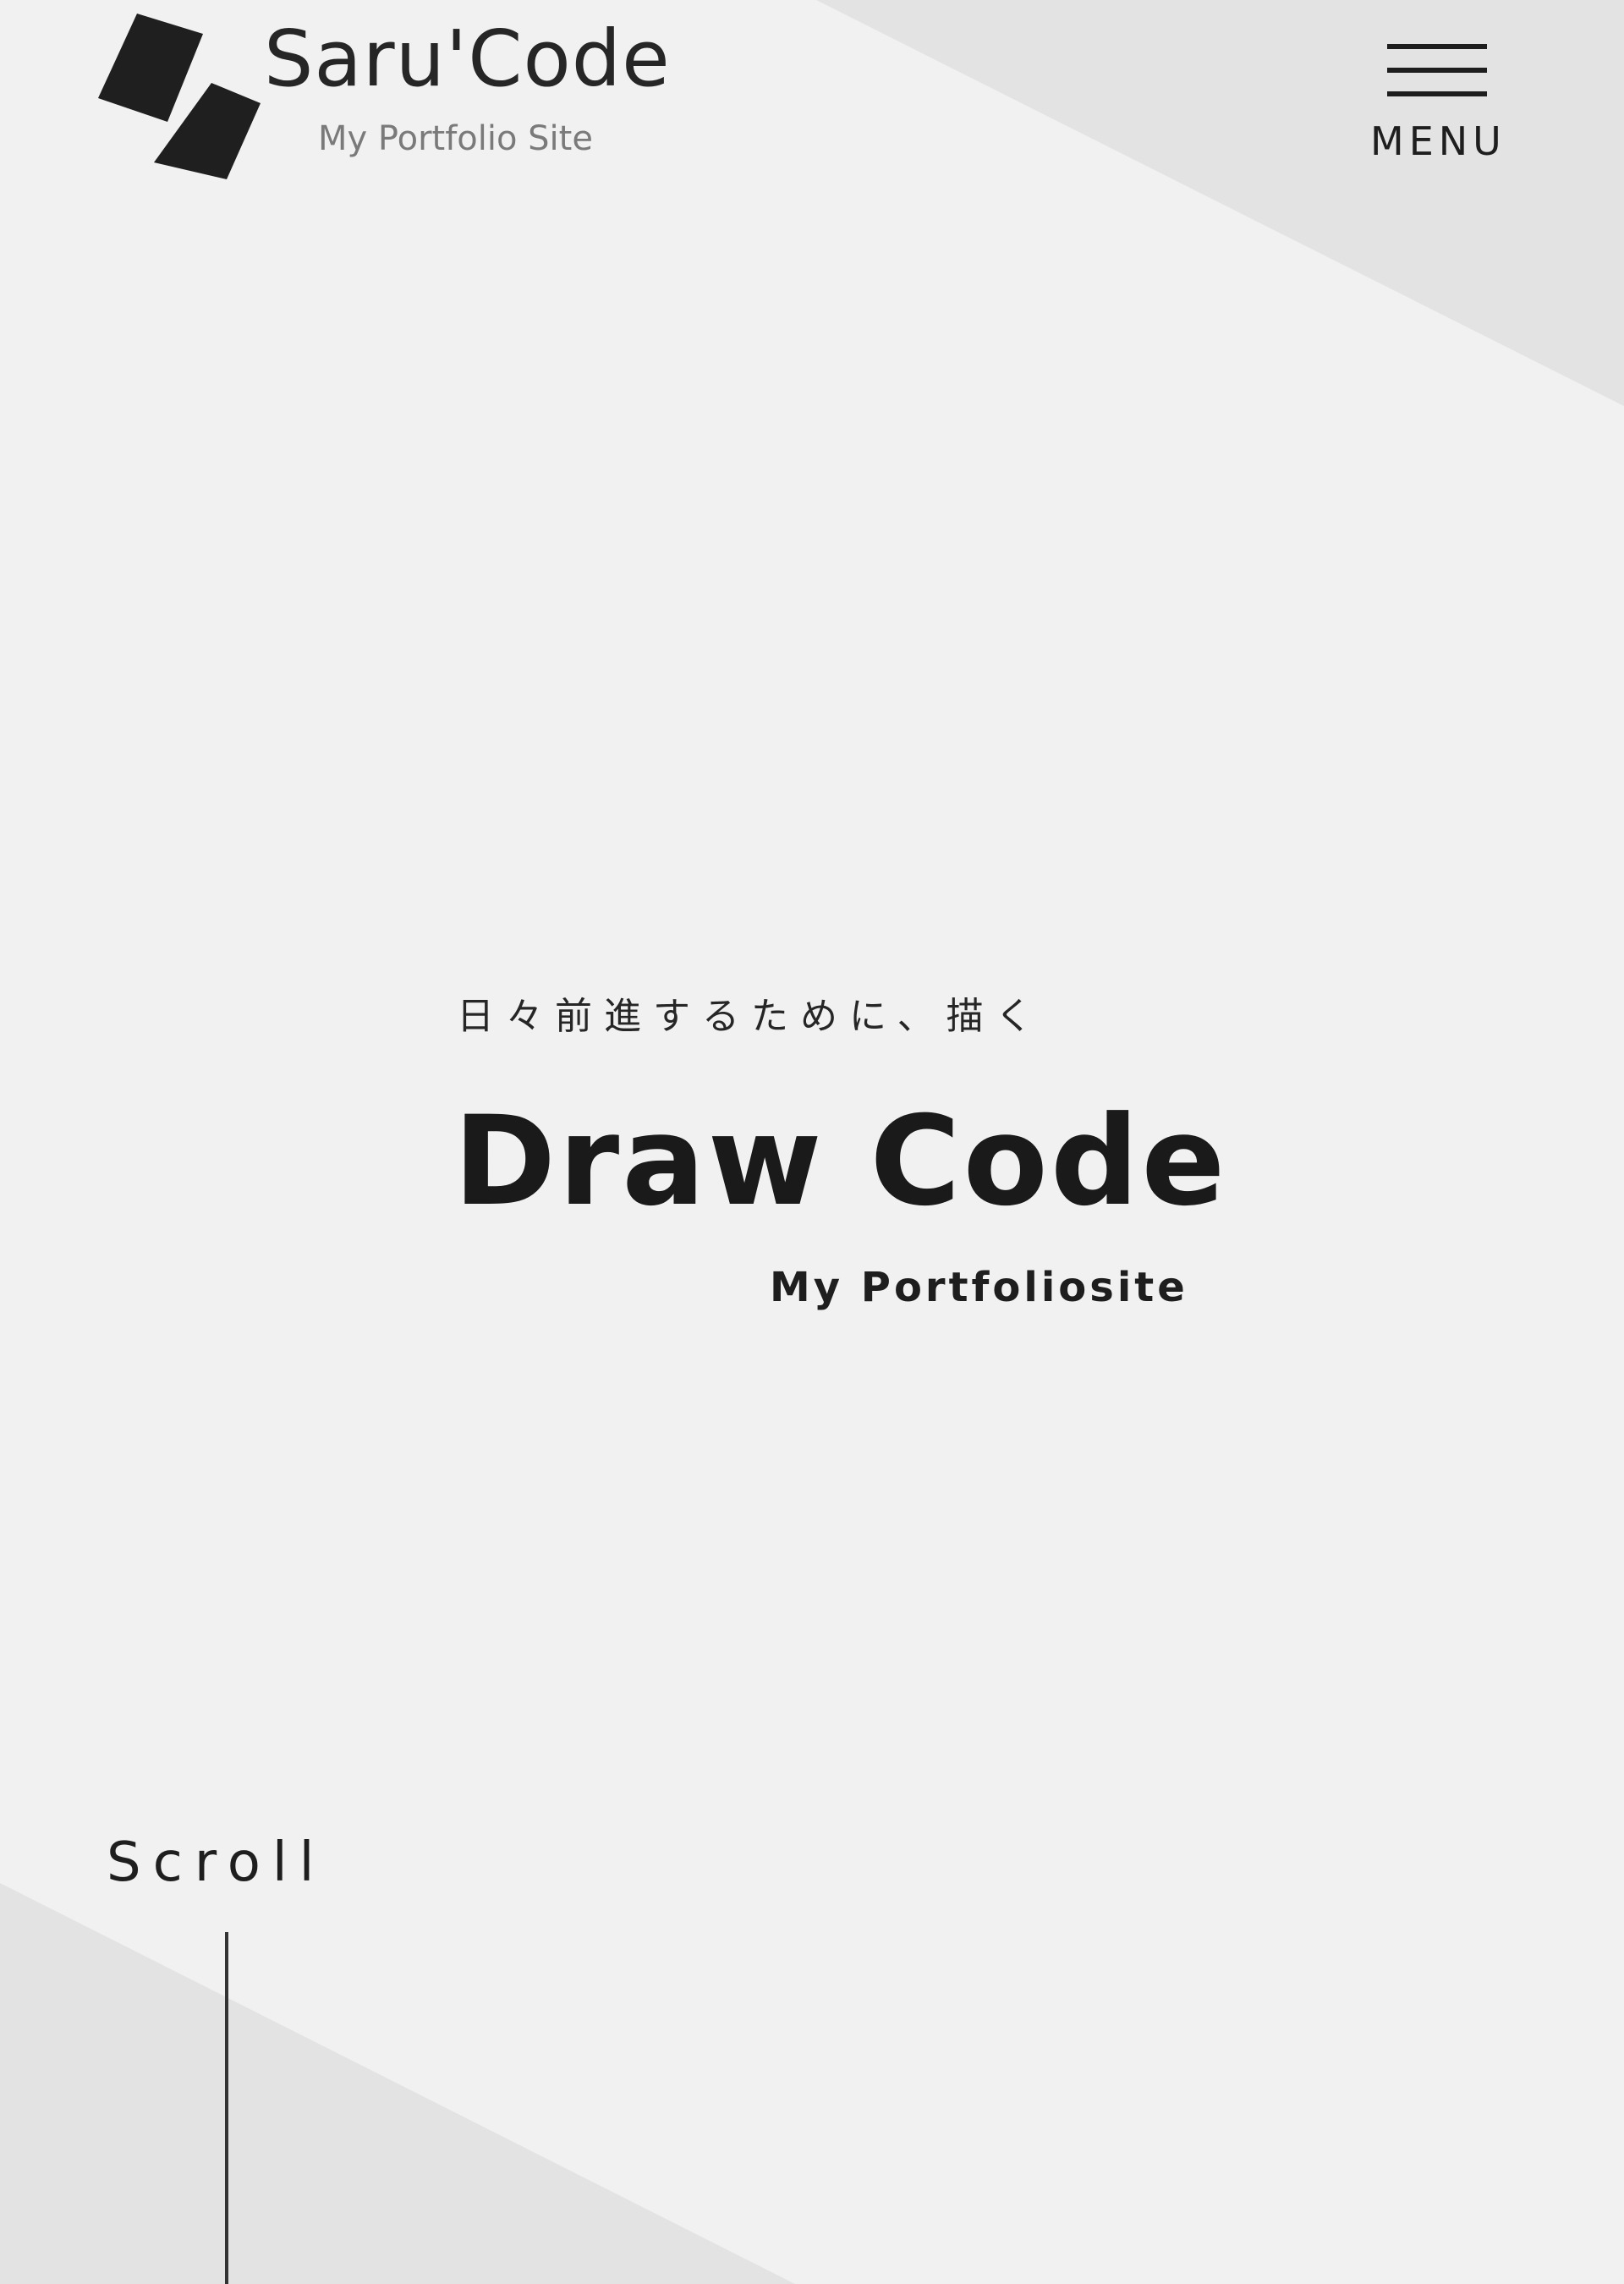 This screenshot has height=2284, width=1624. I want to click on hero-subtitle: My Portfoliosite, so click(979, 1288).